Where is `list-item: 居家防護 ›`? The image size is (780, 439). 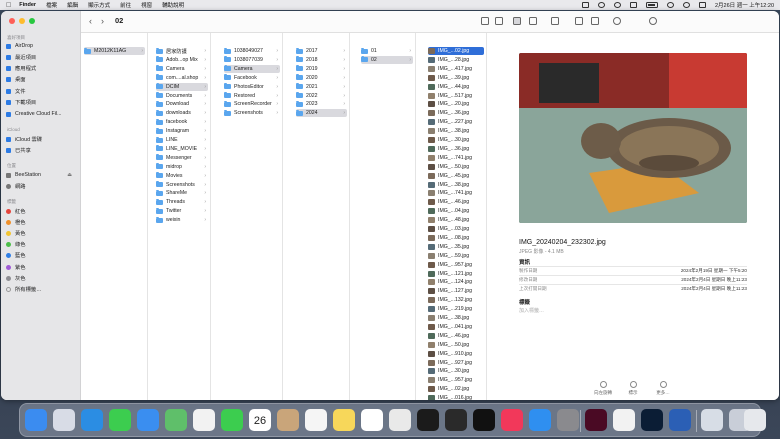
list-item: 居家防護 › is located at coordinates (182, 51).